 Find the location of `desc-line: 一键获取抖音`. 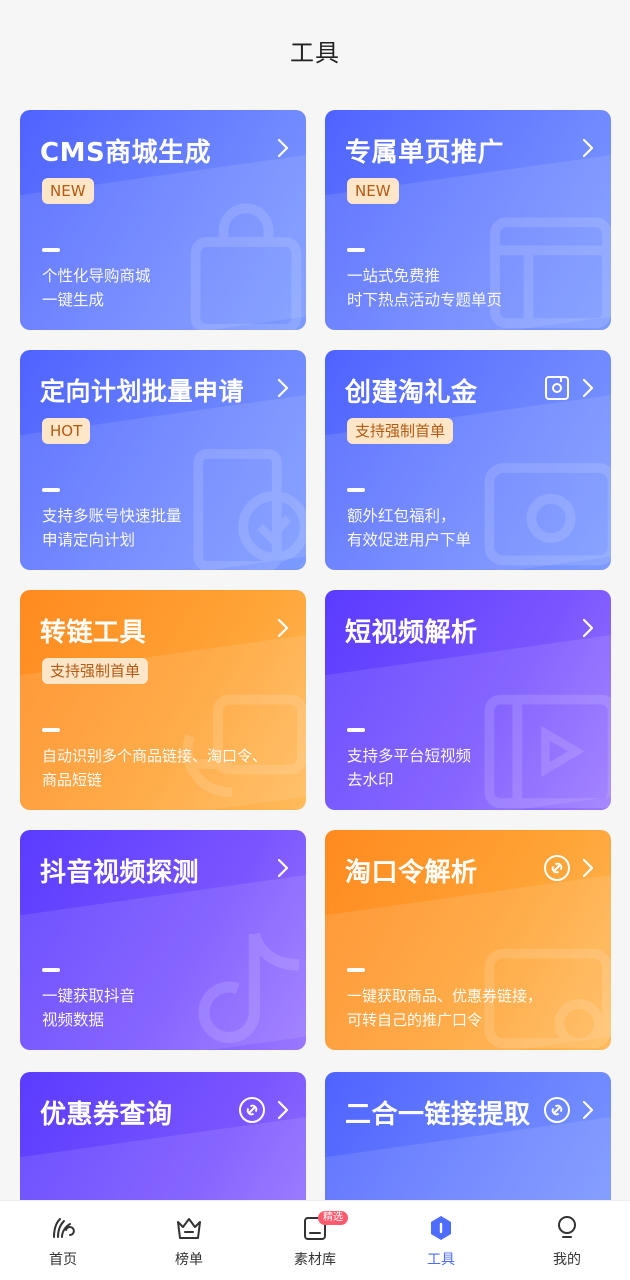

desc-line: 一键获取抖音 is located at coordinates (89, 996).